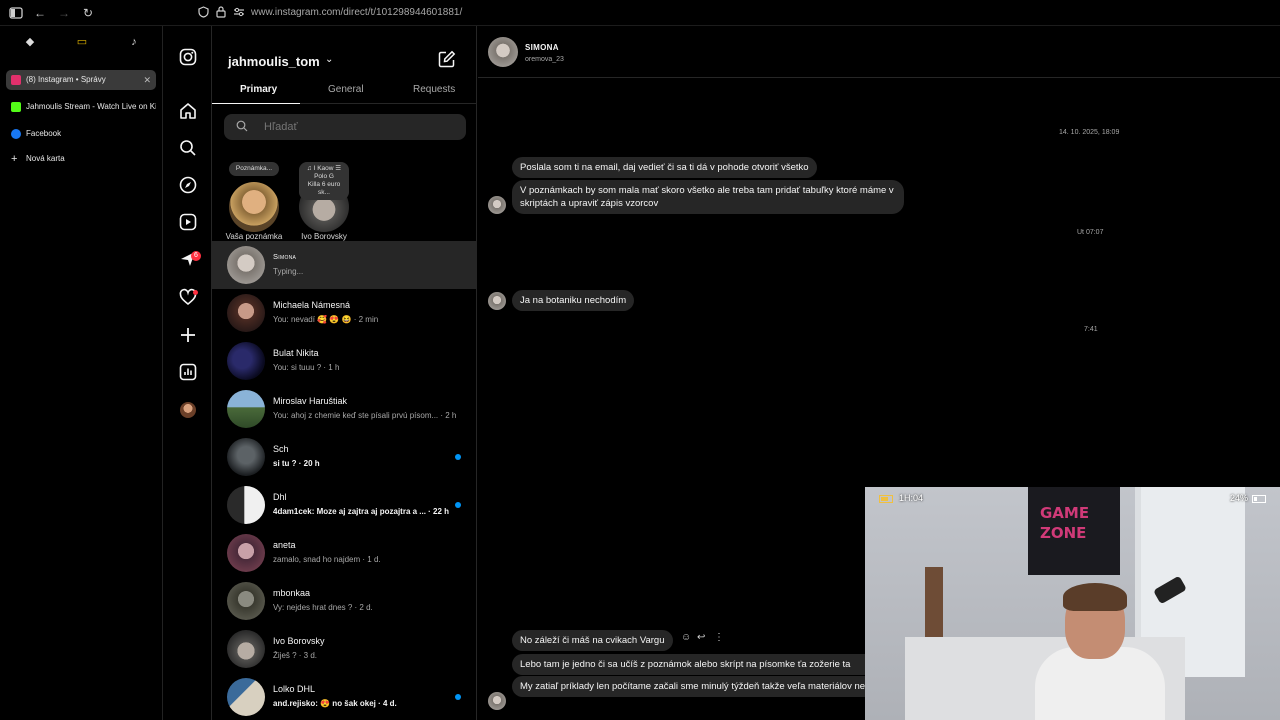 This screenshot has height=720, width=1280. What do you see at coordinates (16, 13) in the screenshot?
I see `sidebar-toggle-icon` at bounding box center [16, 13].